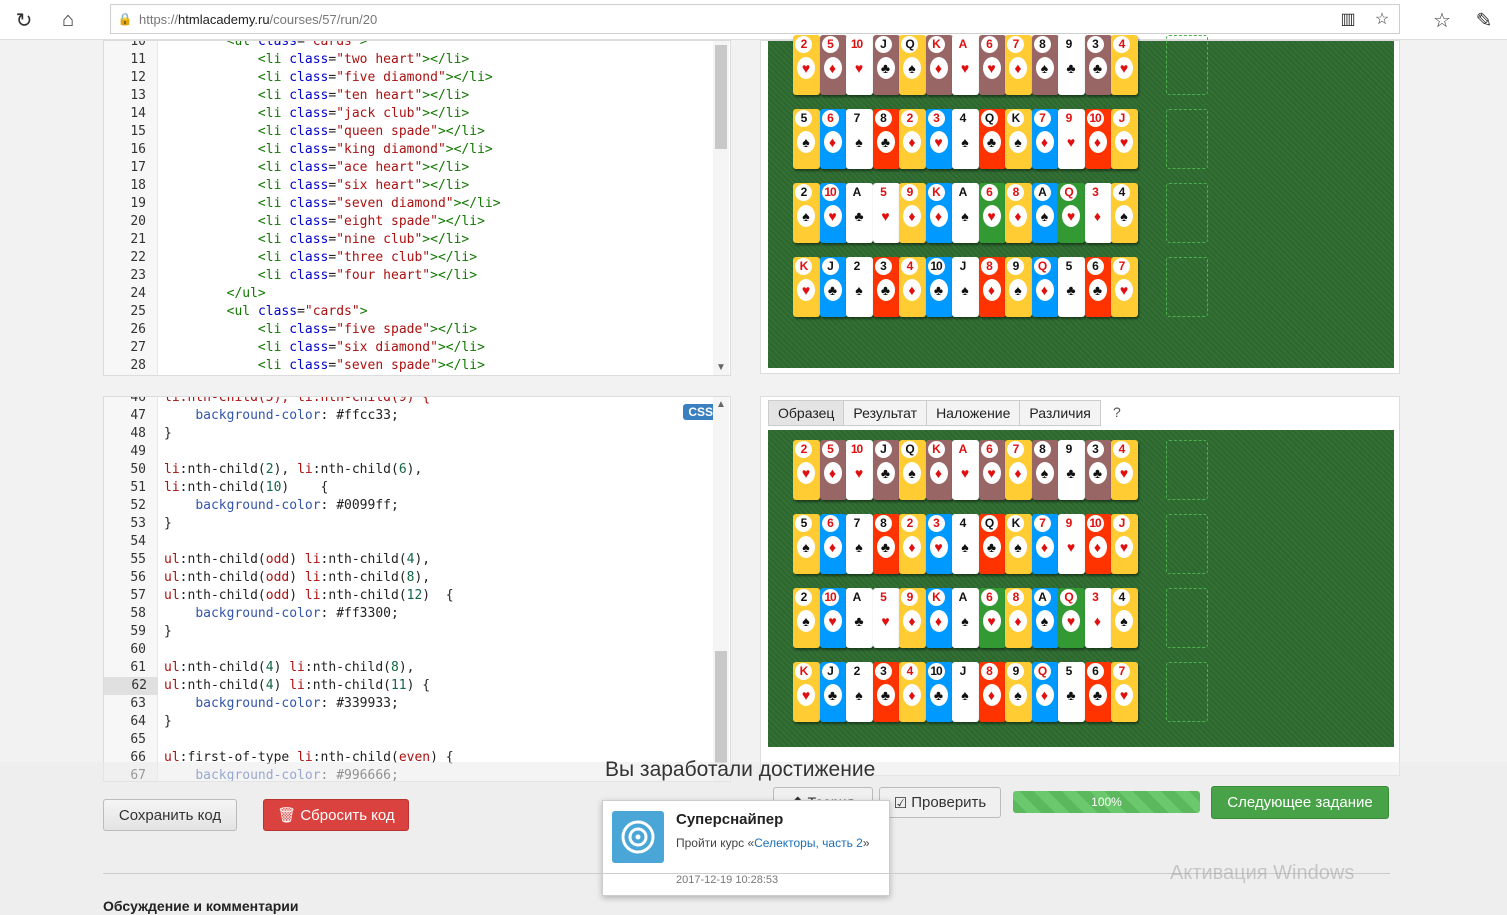 The image size is (1507, 915). What do you see at coordinates (409, 596) in the screenshot?
I see `code-line: 57 ul:nth-child(odd) li:nth-child(12) {` at bounding box center [409, 596].